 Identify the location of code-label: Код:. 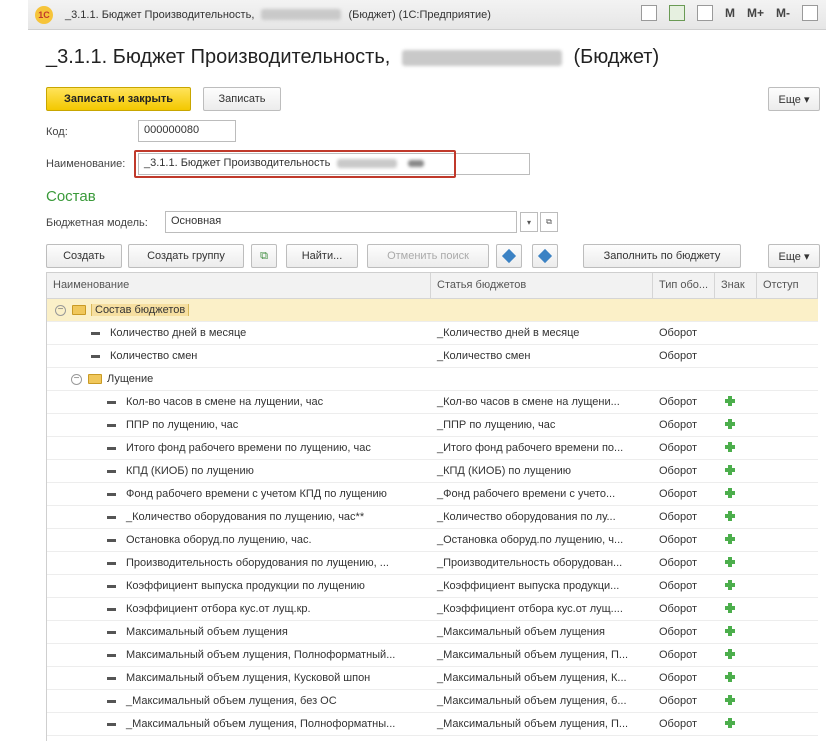
(57, 132).